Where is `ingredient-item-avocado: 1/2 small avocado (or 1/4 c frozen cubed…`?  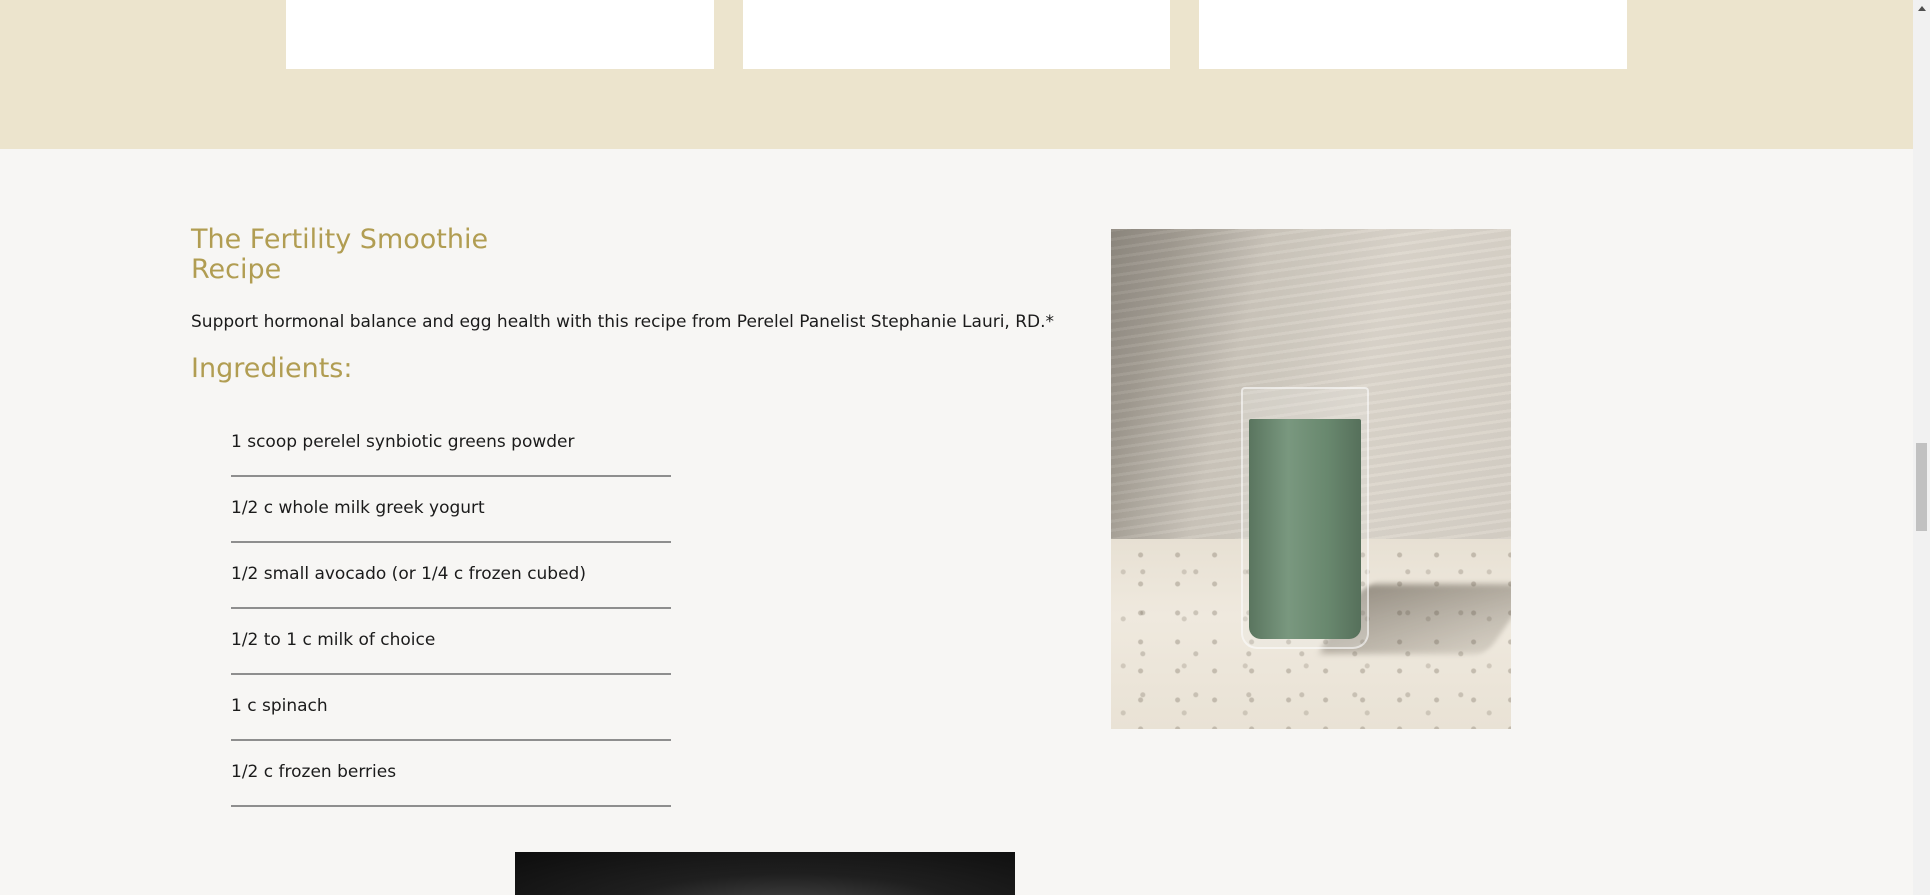 ingredient-item-avocado: 1/2 small avocado (or 1/4 c frozen cubed… is located at coordinates (451, 576).